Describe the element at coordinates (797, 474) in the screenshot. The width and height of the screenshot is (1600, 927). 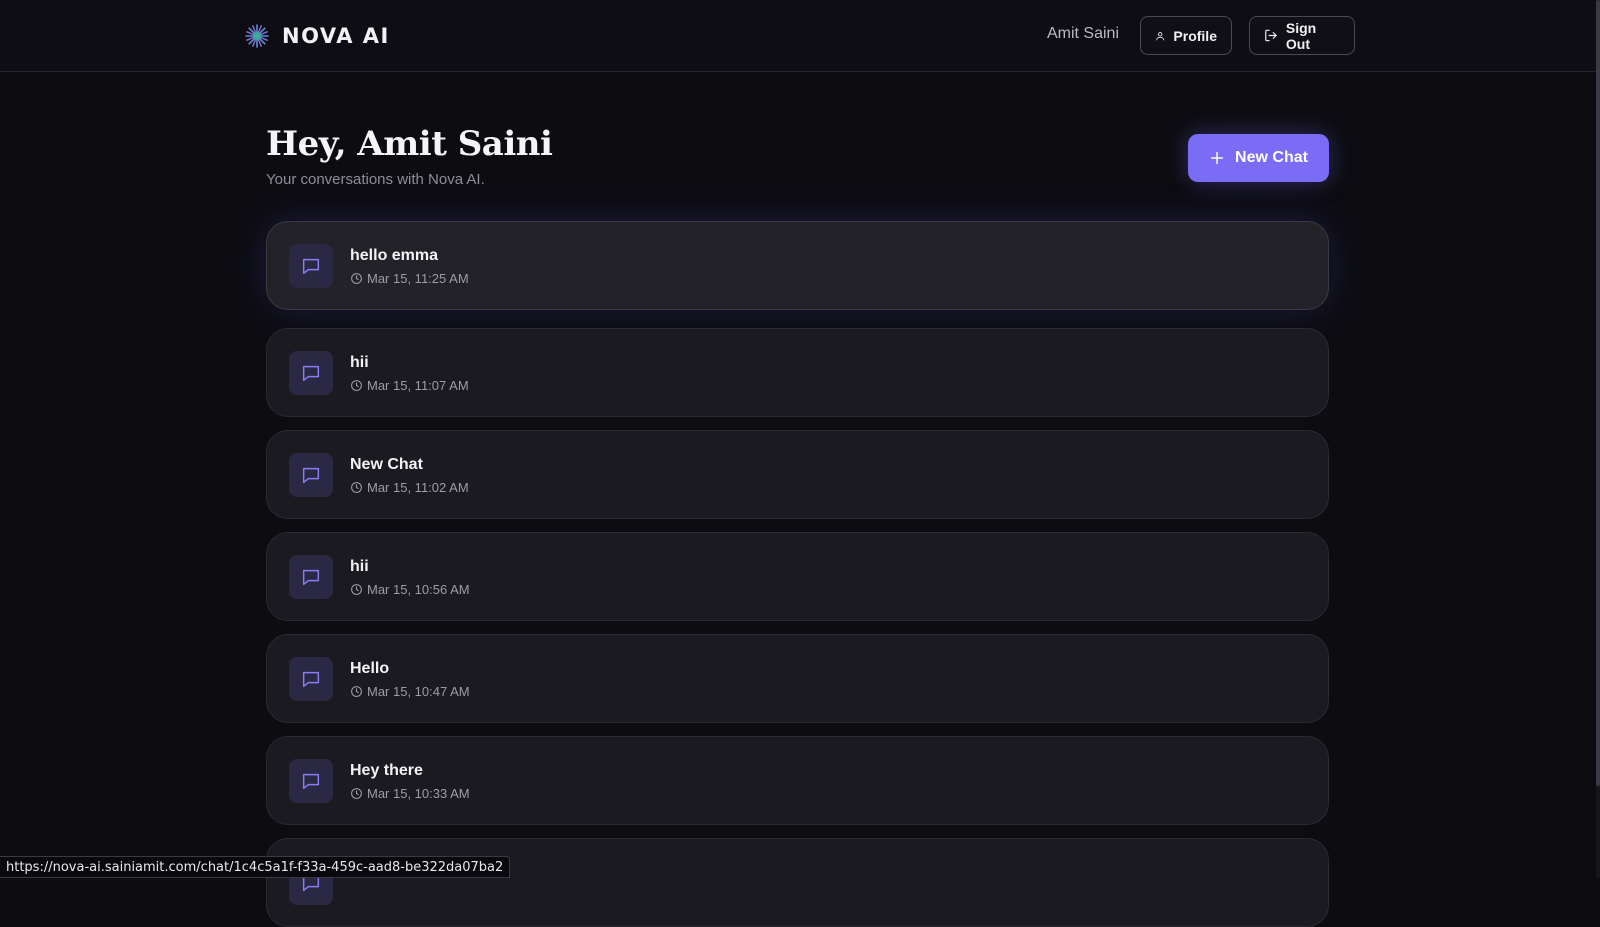
I see `chat-list-item: New Chat Mar 15, 11:02 AM` at that location.